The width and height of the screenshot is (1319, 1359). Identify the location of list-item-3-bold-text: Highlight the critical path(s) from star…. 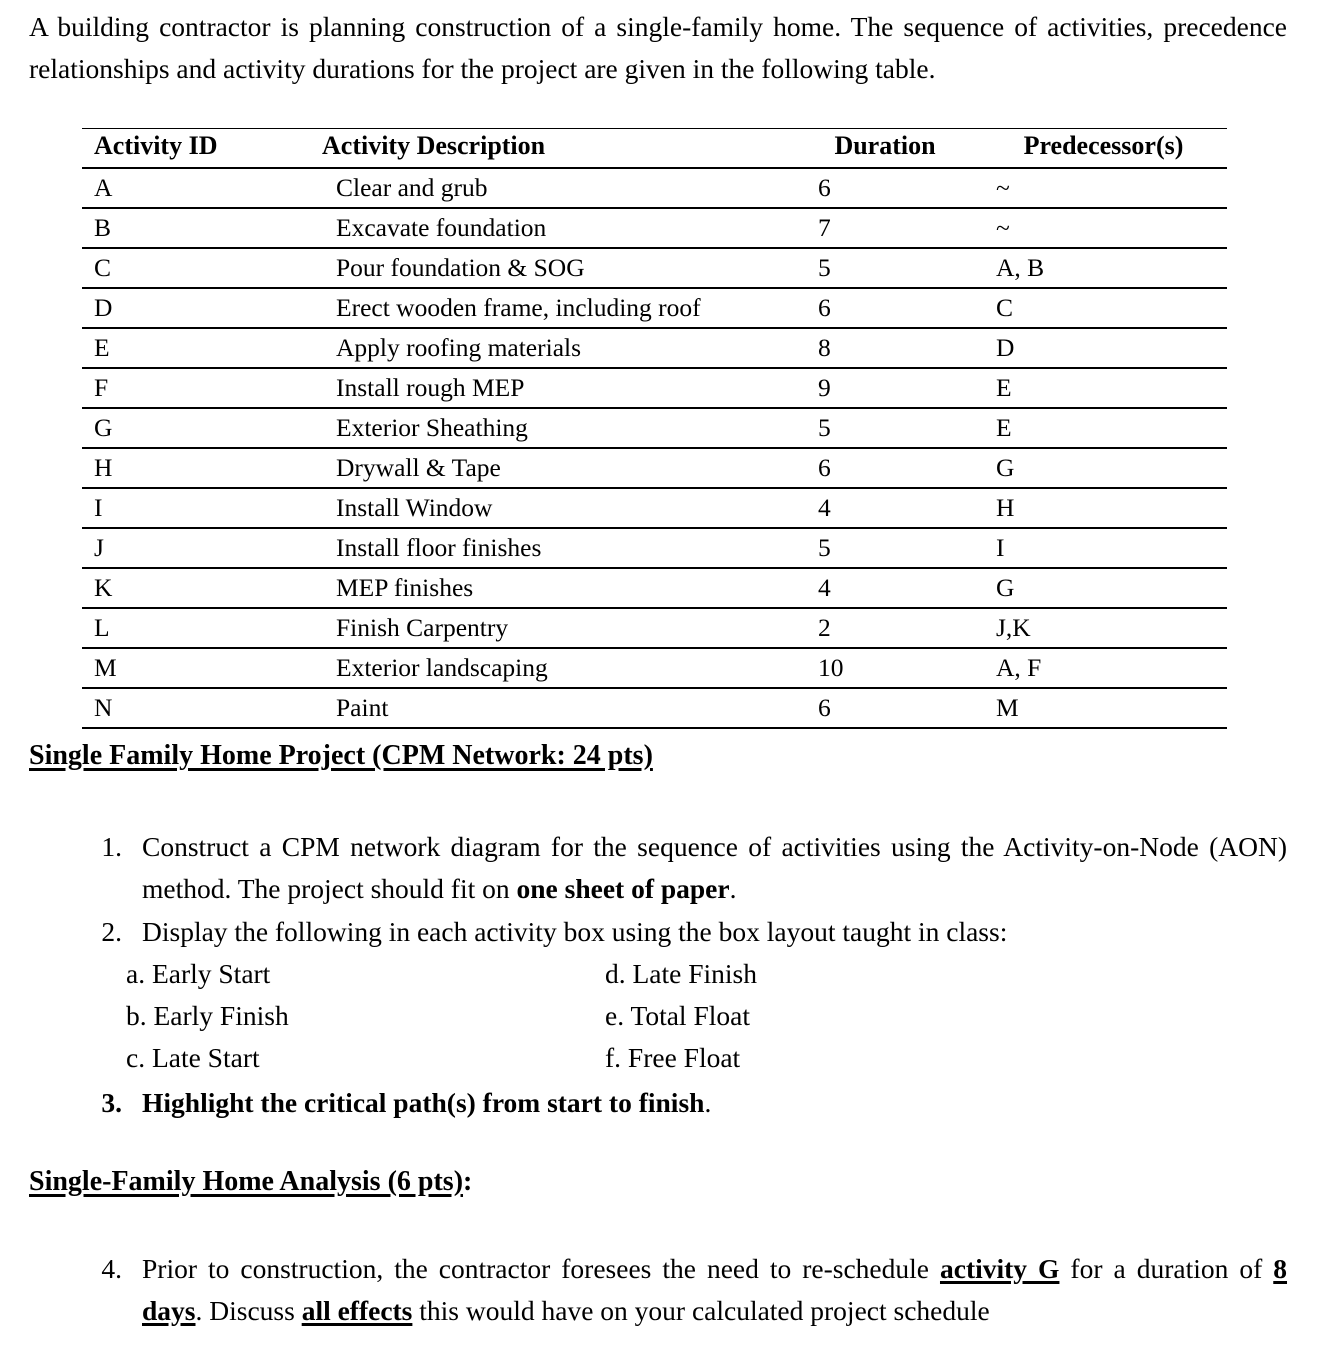
(423, 1102).